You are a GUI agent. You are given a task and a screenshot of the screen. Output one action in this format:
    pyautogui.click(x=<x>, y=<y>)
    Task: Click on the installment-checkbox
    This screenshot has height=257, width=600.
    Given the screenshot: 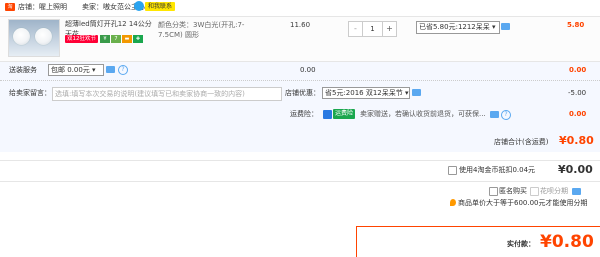 What is the action you would take?
    pyautogui.click(x=534, y=191)
    